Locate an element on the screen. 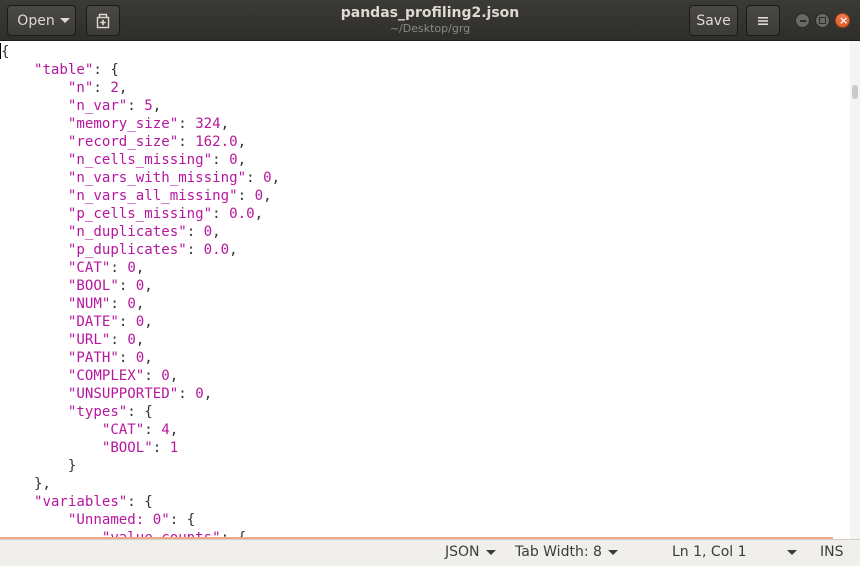 The width and height of the screenshot is (860, 566). code-line: "n_var": 5, is located at coordinates (114, 106).